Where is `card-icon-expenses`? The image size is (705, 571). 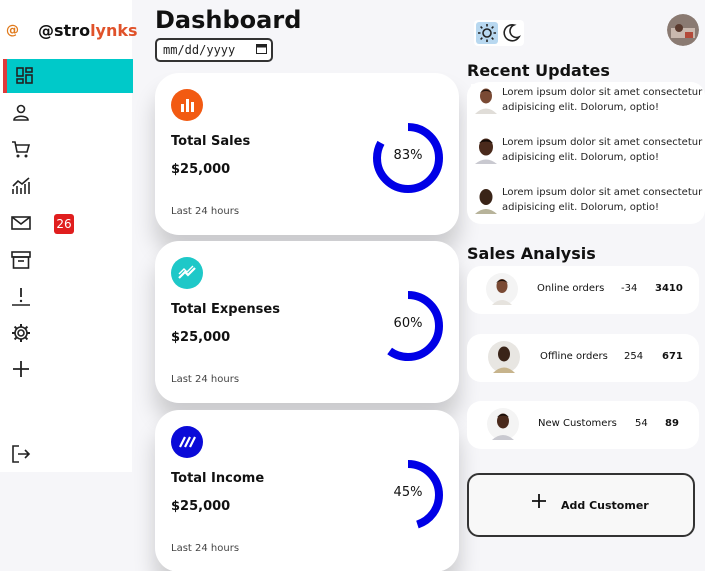
card-icon-expenses is located at coordinates (187, 273).